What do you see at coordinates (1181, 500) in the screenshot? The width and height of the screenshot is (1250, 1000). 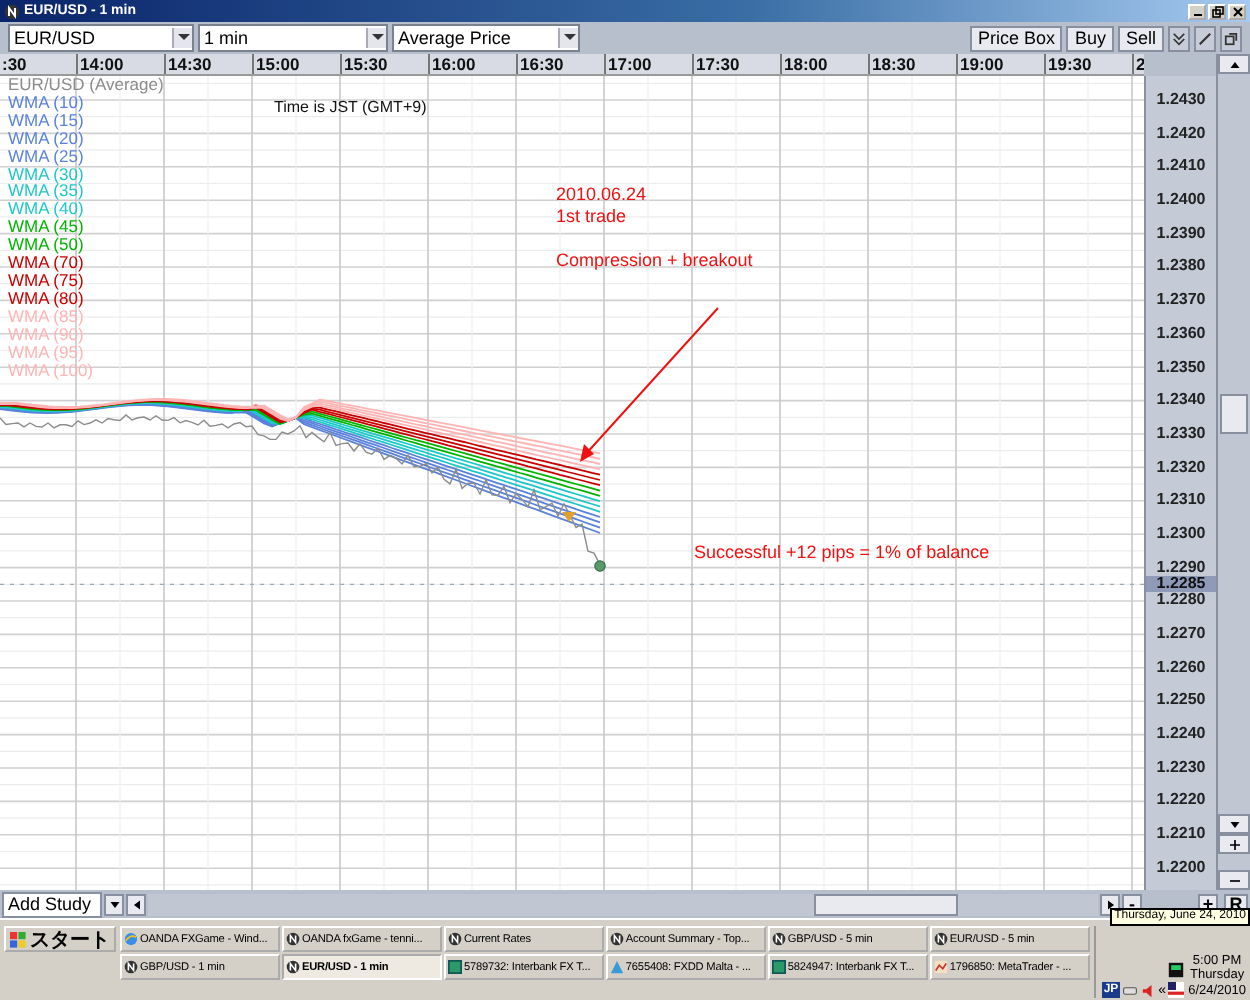 I see `price-label: 1.2310` at bounding box center [1181, 500].